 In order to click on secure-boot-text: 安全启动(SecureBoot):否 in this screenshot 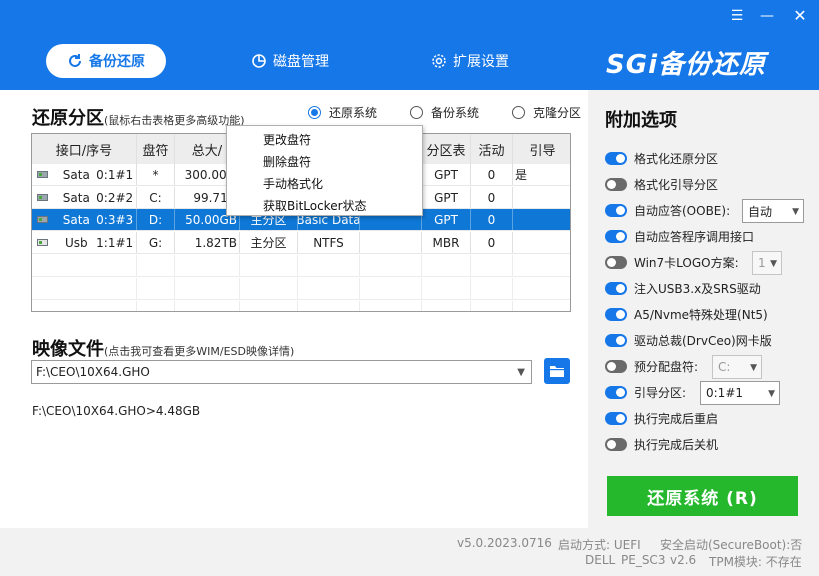, I will do `click(731, 545)`.